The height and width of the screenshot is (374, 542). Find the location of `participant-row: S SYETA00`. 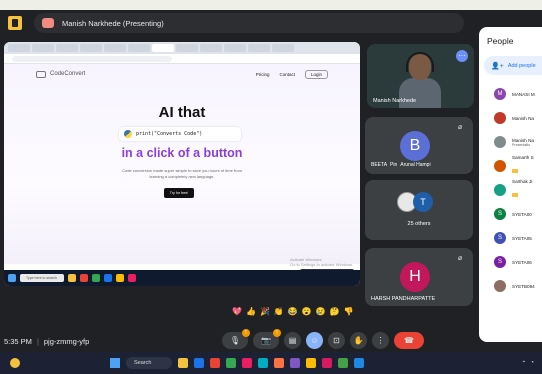

participant-row: S SYETA00 is located at coordinates (518, 214).